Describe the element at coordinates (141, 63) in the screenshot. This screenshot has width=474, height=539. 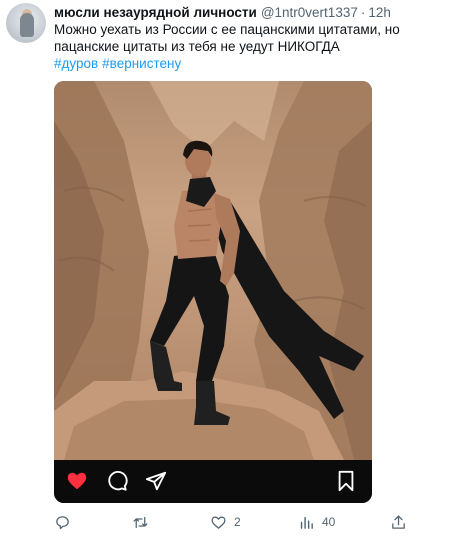
I see `hashtag-vernistenu: #вернистену` at that location.